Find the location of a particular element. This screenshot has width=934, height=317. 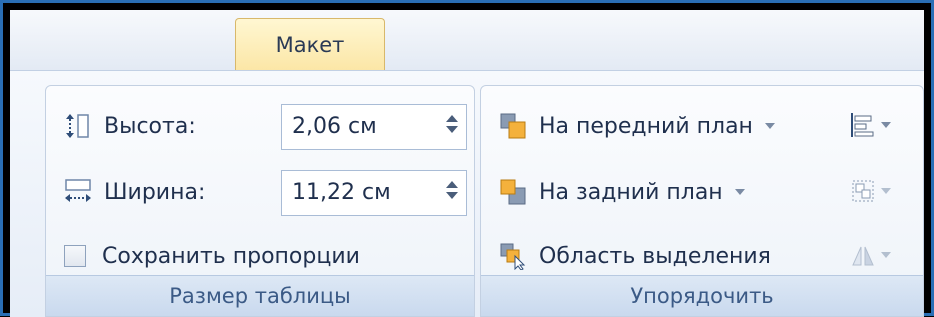

width-icon is located at coordinates (78, 190).